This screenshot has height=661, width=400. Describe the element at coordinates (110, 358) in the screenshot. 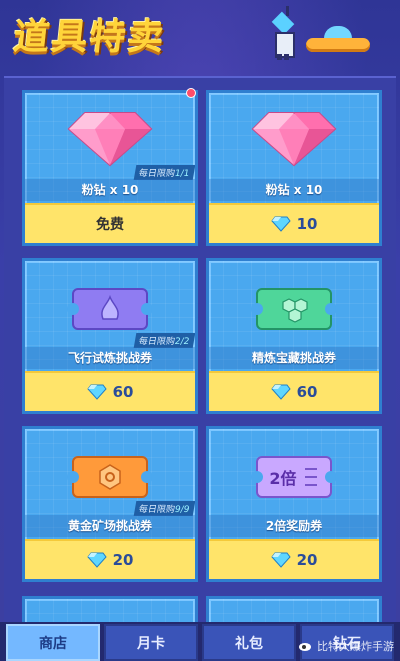

I see `item-name: 飞行试炼挑战券` at that location.